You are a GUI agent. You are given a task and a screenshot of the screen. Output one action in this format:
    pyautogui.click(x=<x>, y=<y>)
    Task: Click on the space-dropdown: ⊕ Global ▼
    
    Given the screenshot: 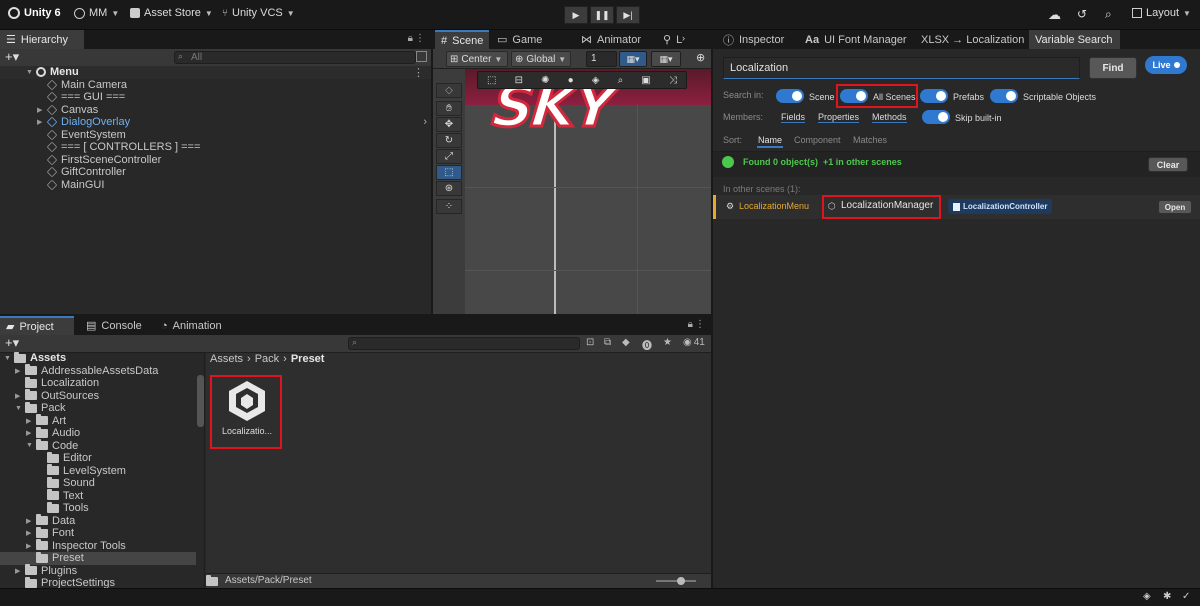 What is the action you would take?
    pyautogui.click(x=541, y=59)
    